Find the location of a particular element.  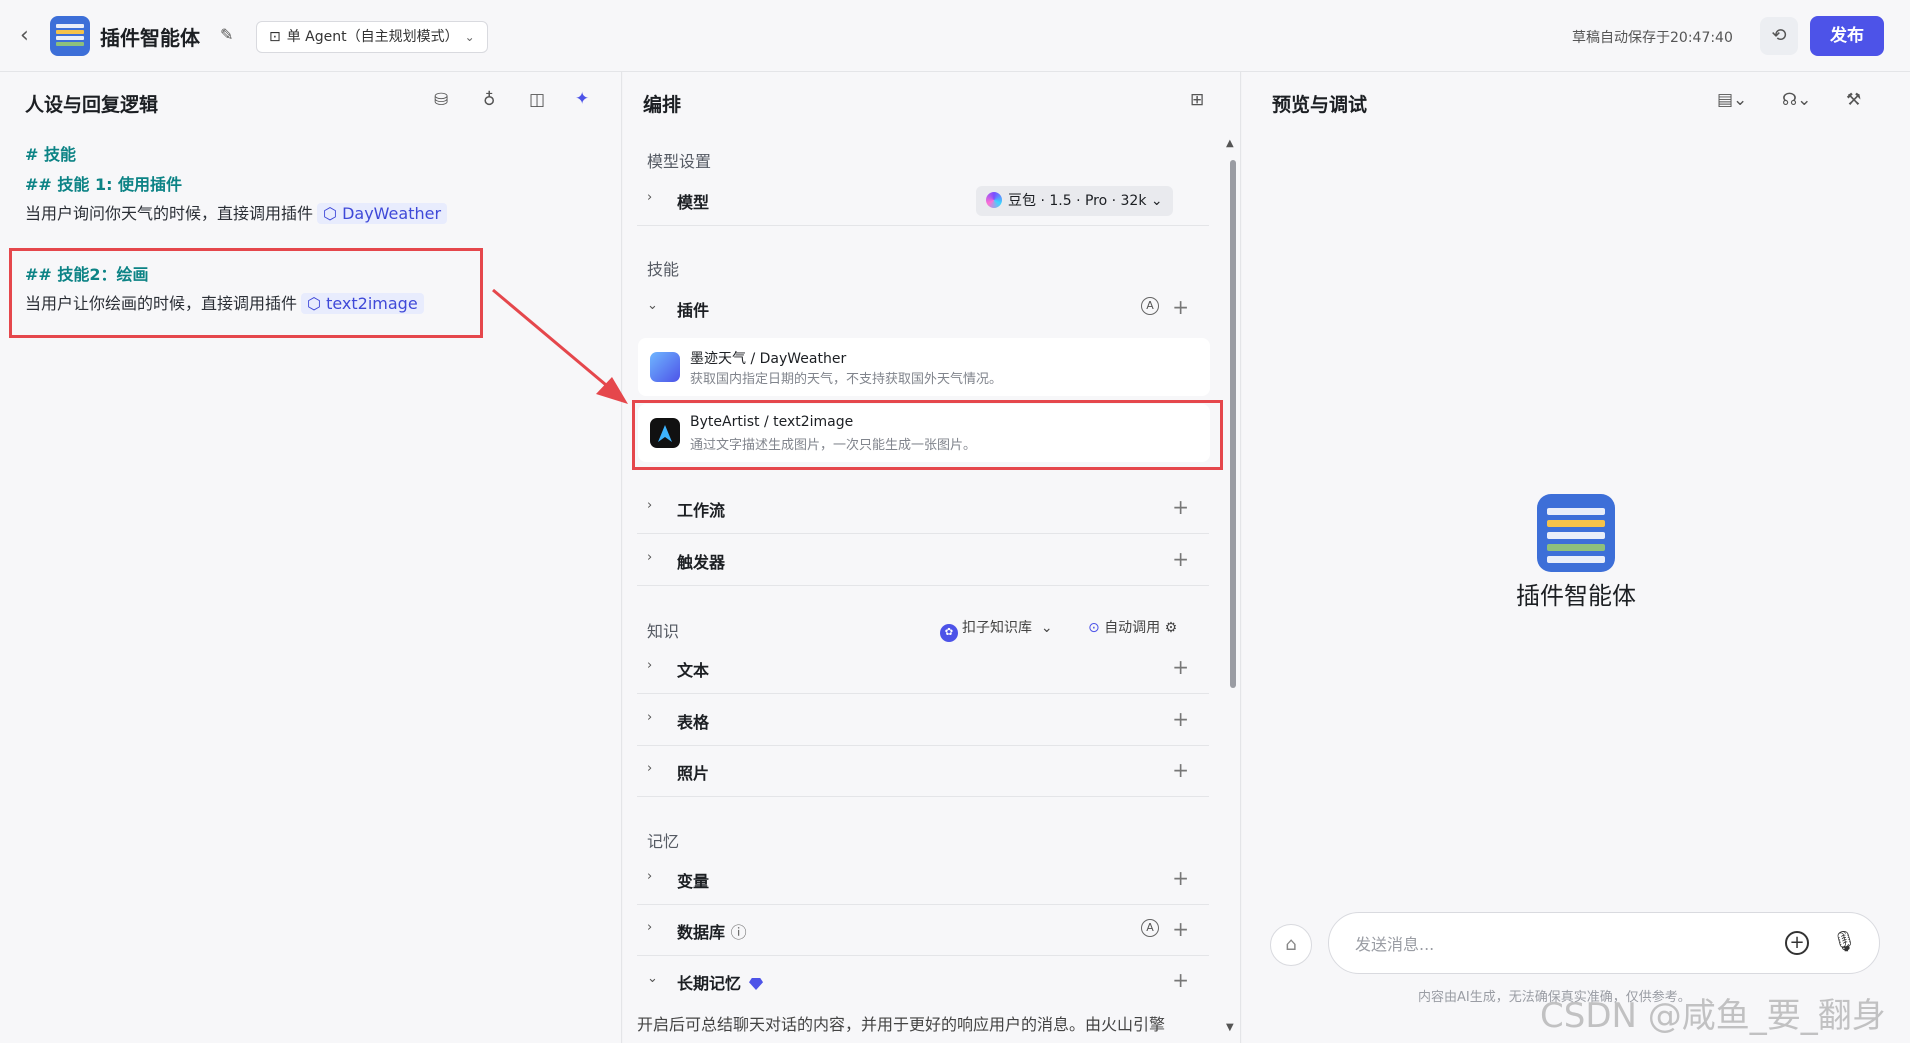

doubao-logo-icon is located at coordinates (994, 200).